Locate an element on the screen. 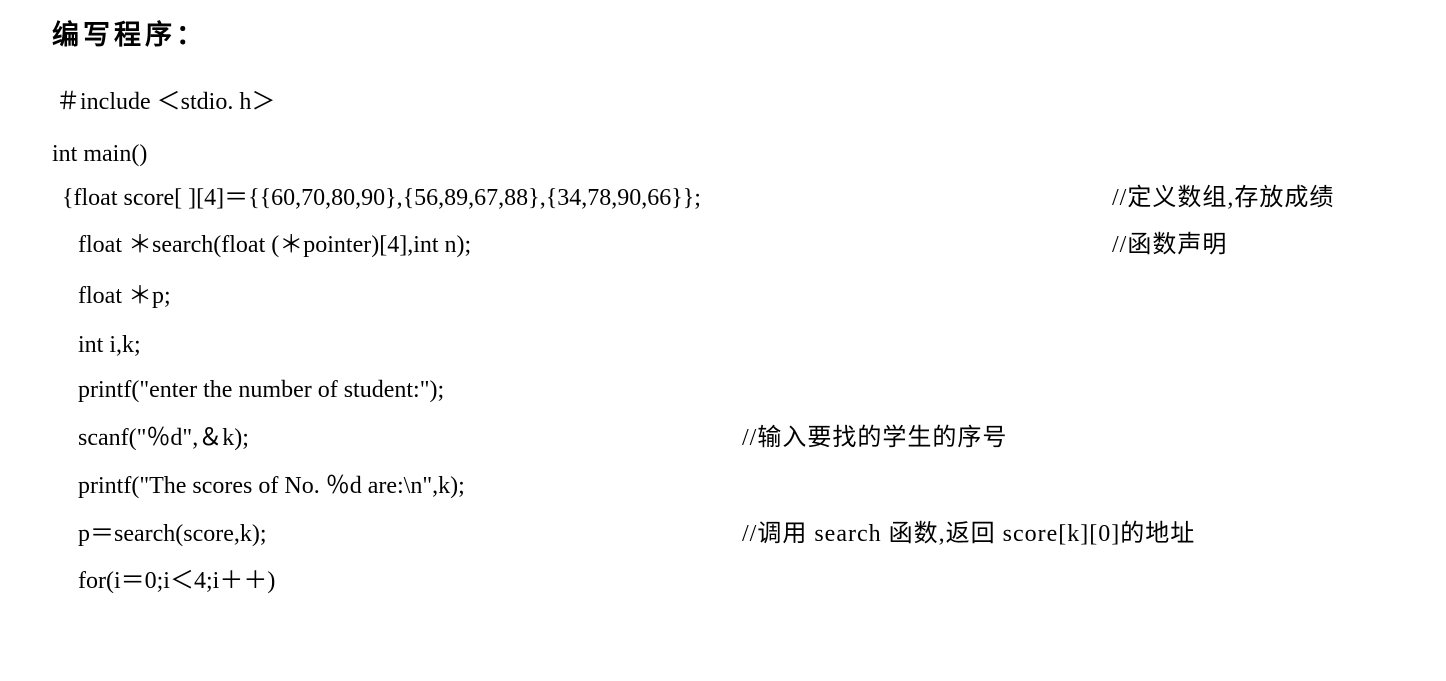 This screenshot has width=1446, height=681. code-line: scanf("％d",＆k); //输入要找的学生的序号 is located at coordinates (503, 438).